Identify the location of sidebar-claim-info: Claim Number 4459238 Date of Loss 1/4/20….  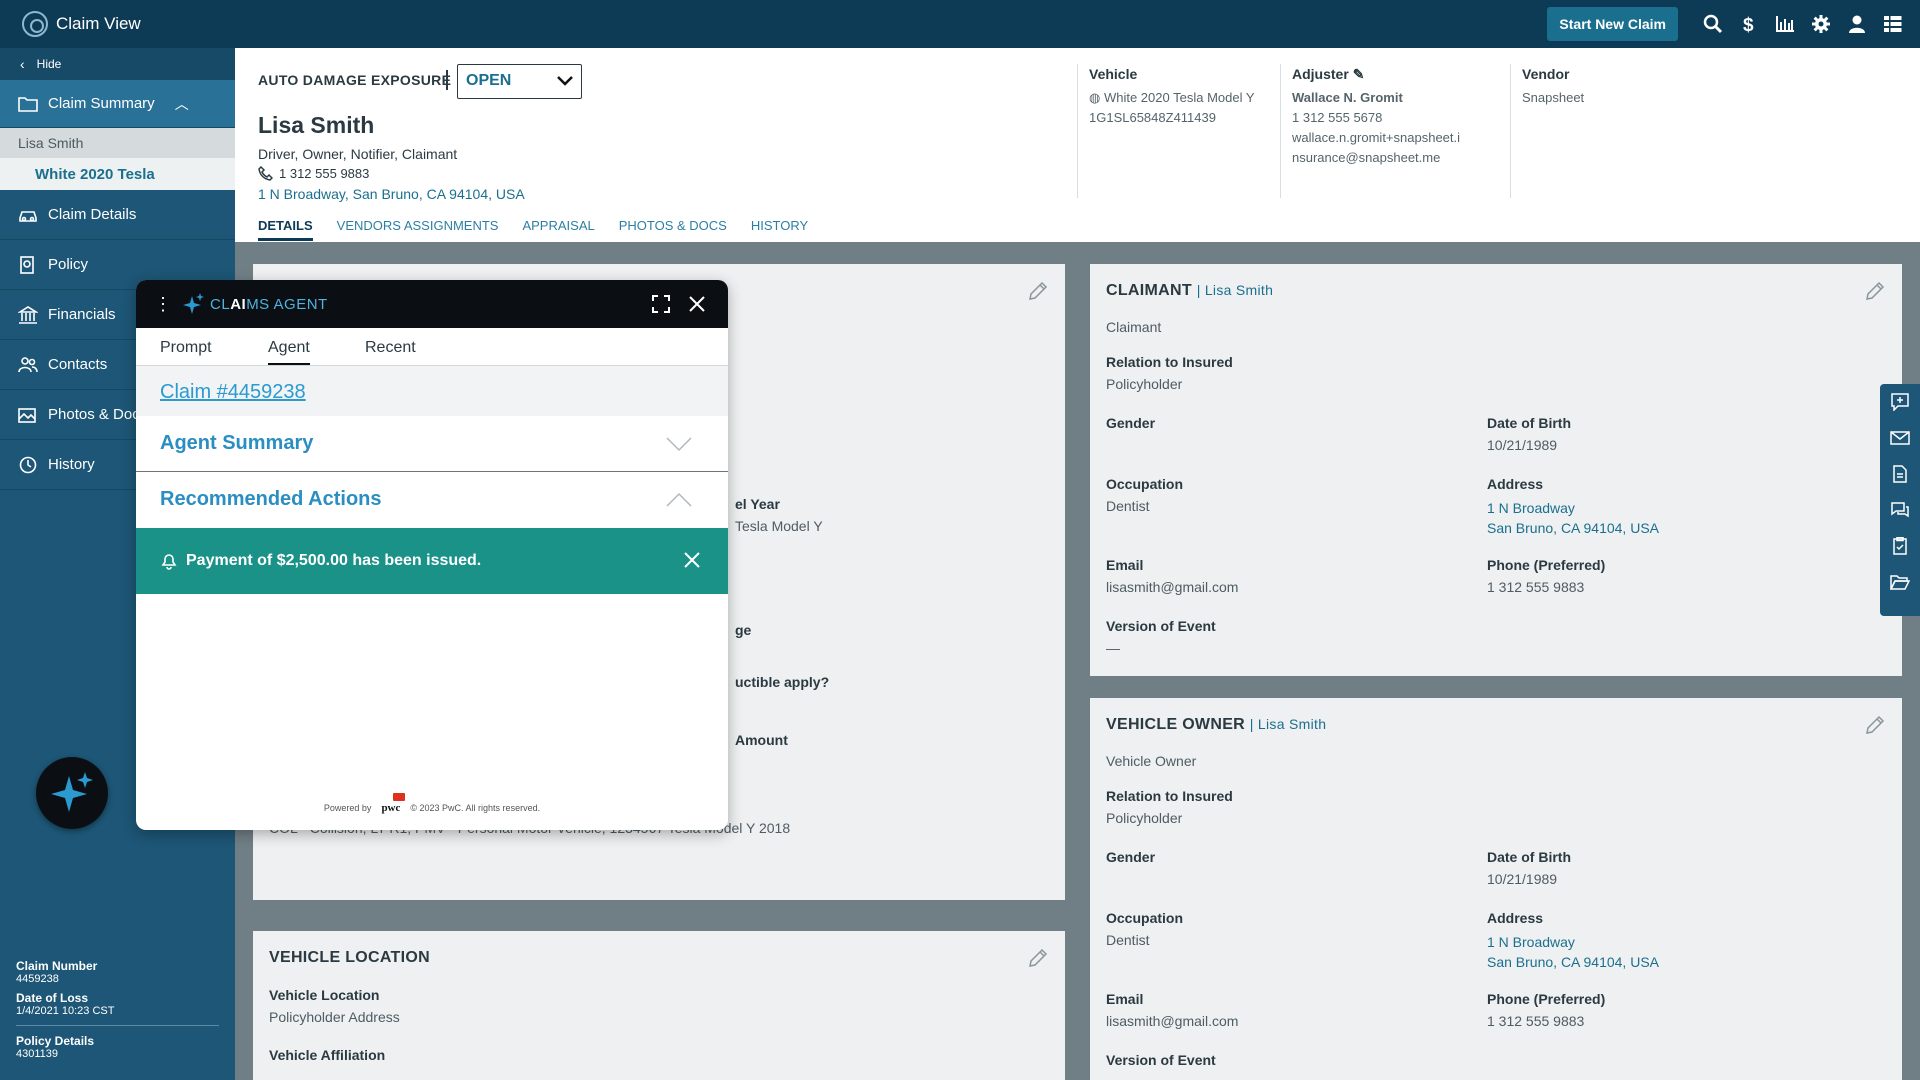
(117, 1012).